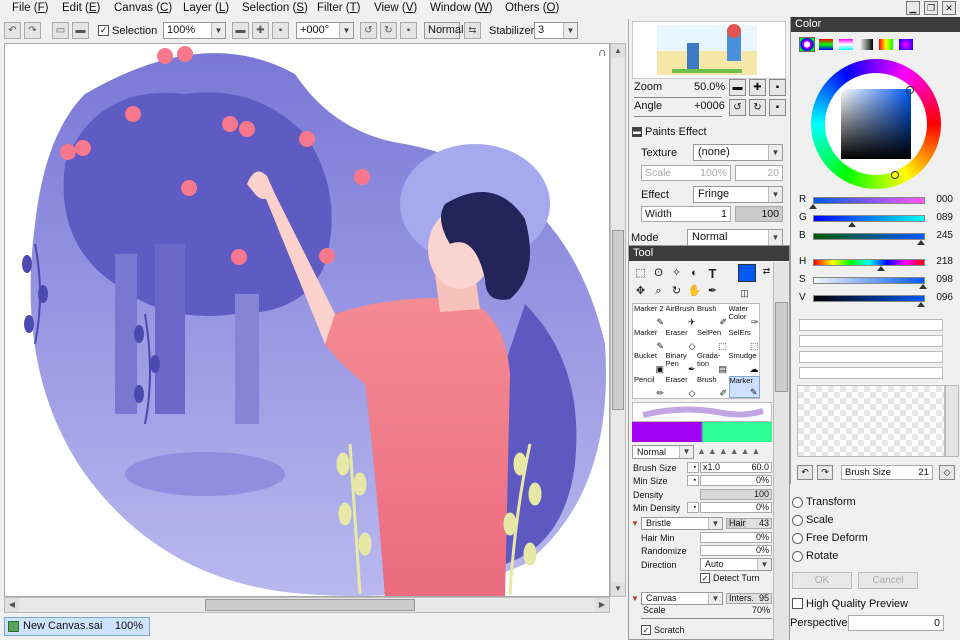 The width and height of the screenshot is (960, 640). Describe the element at coordinates (618, 589) in the screenshot. I see `scroll-down-icon: ▼` at that location.